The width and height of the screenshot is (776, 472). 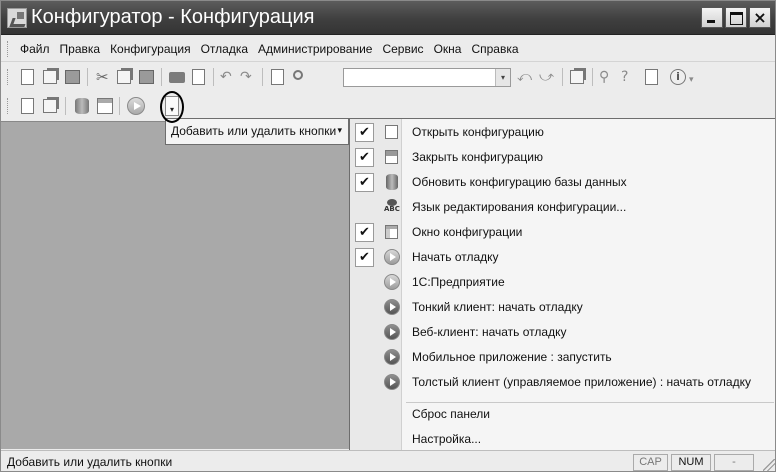 I want to click on status-indicator-extra: -, so click(x=734, y=462).